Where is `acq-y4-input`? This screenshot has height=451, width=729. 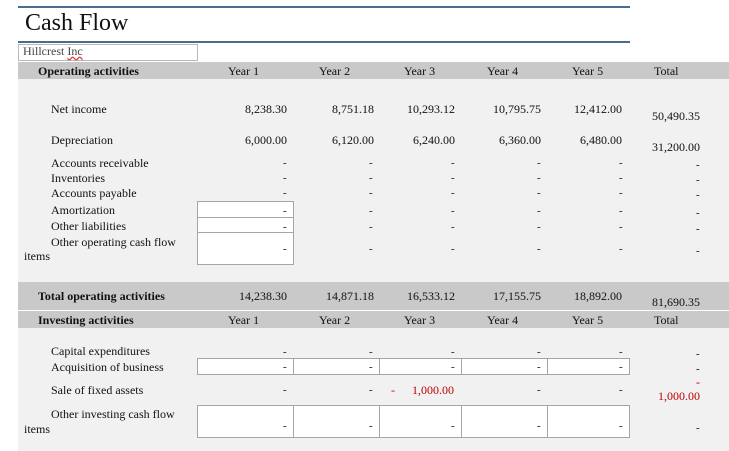
acq-y4-input is located at coordinates (504, 366).